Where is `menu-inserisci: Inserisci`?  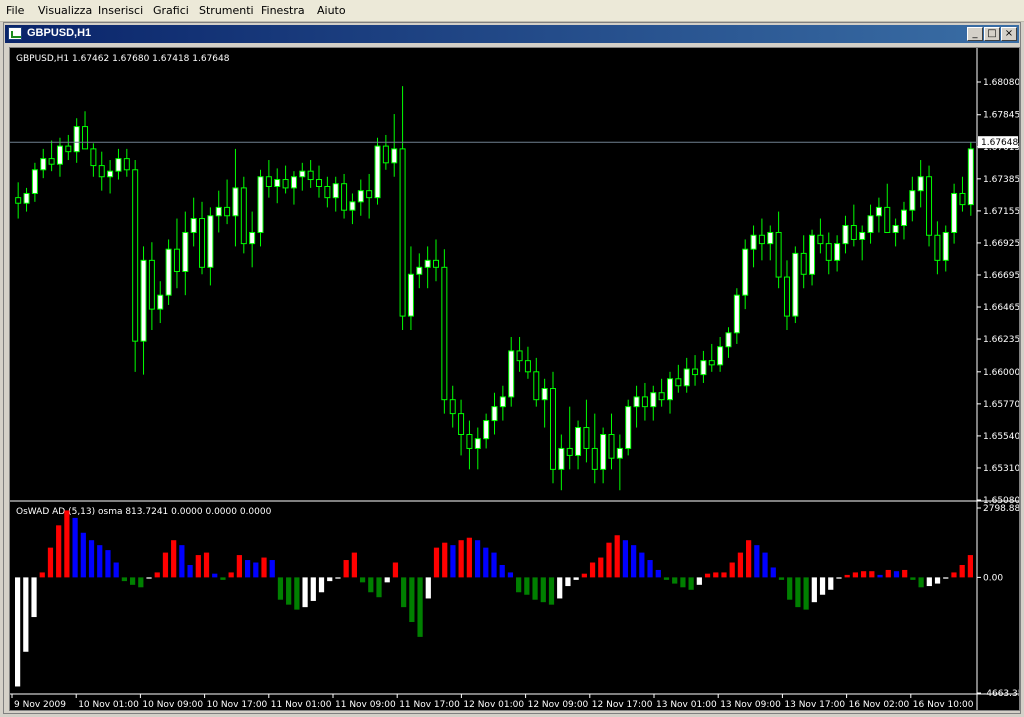
menu-inserisci: Inserisci is located at coordinates (120, 10).